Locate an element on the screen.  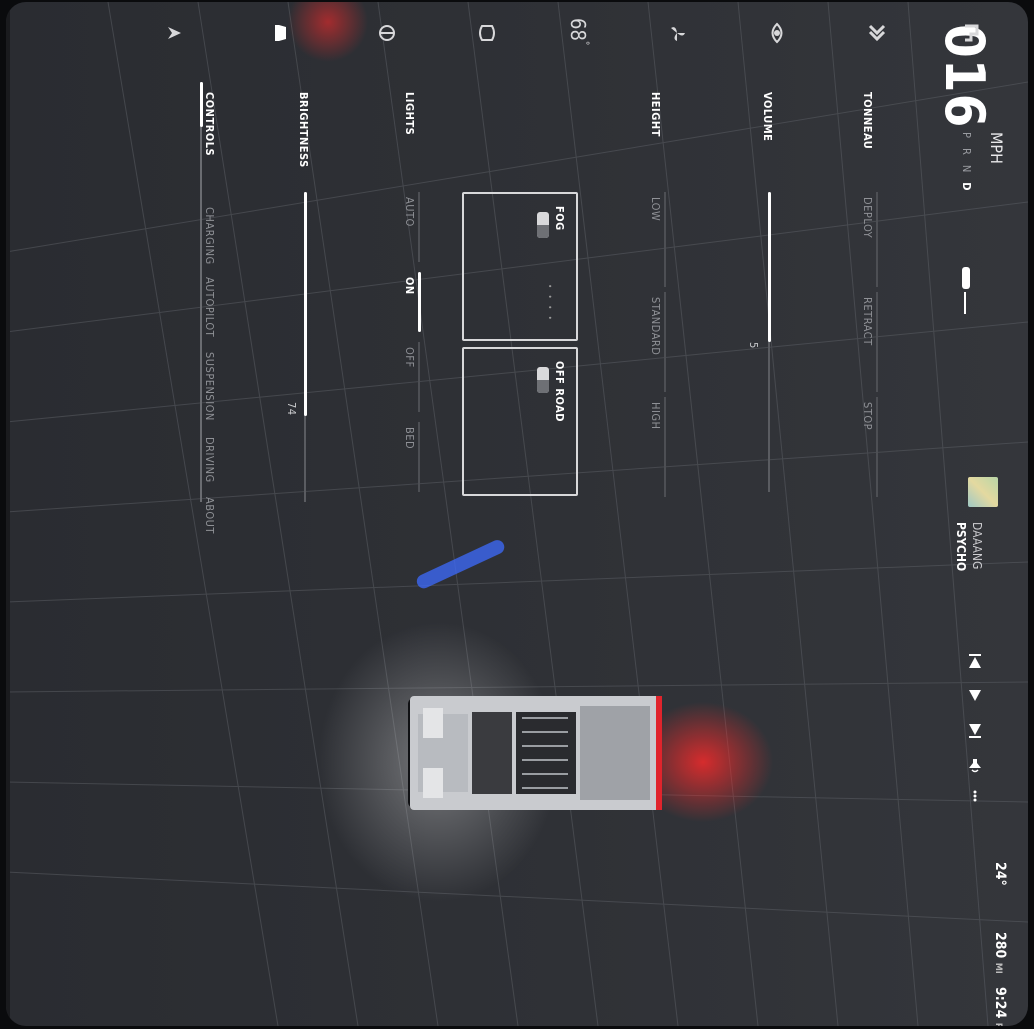
volume-fill is located at coordinates (769, 267).